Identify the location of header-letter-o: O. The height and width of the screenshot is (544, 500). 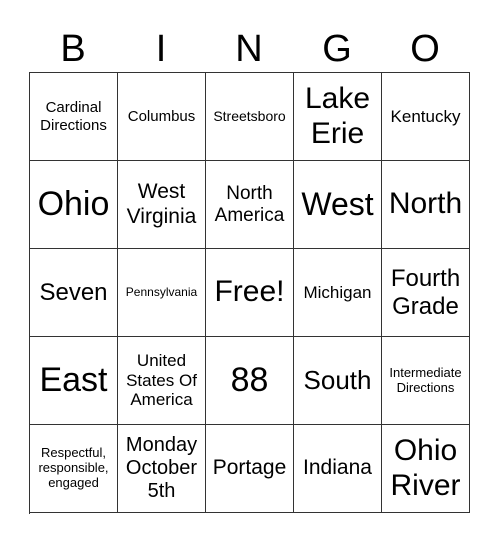
(425, 49).